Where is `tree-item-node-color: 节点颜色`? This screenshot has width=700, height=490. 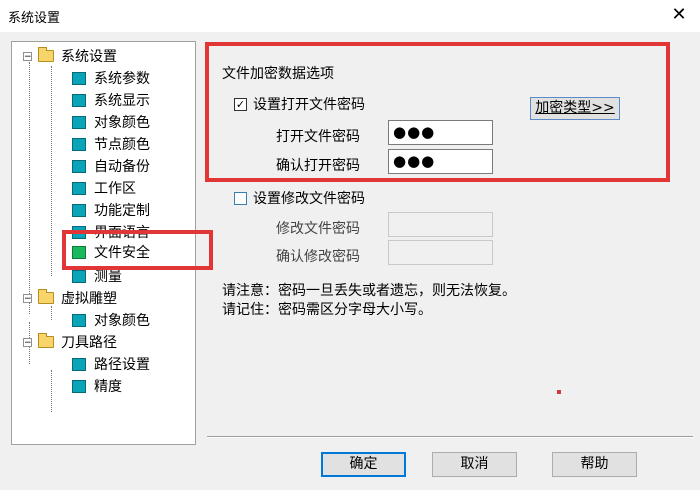 tree-item-node-color: 节点颜色 is located at coordinates (111, 144).